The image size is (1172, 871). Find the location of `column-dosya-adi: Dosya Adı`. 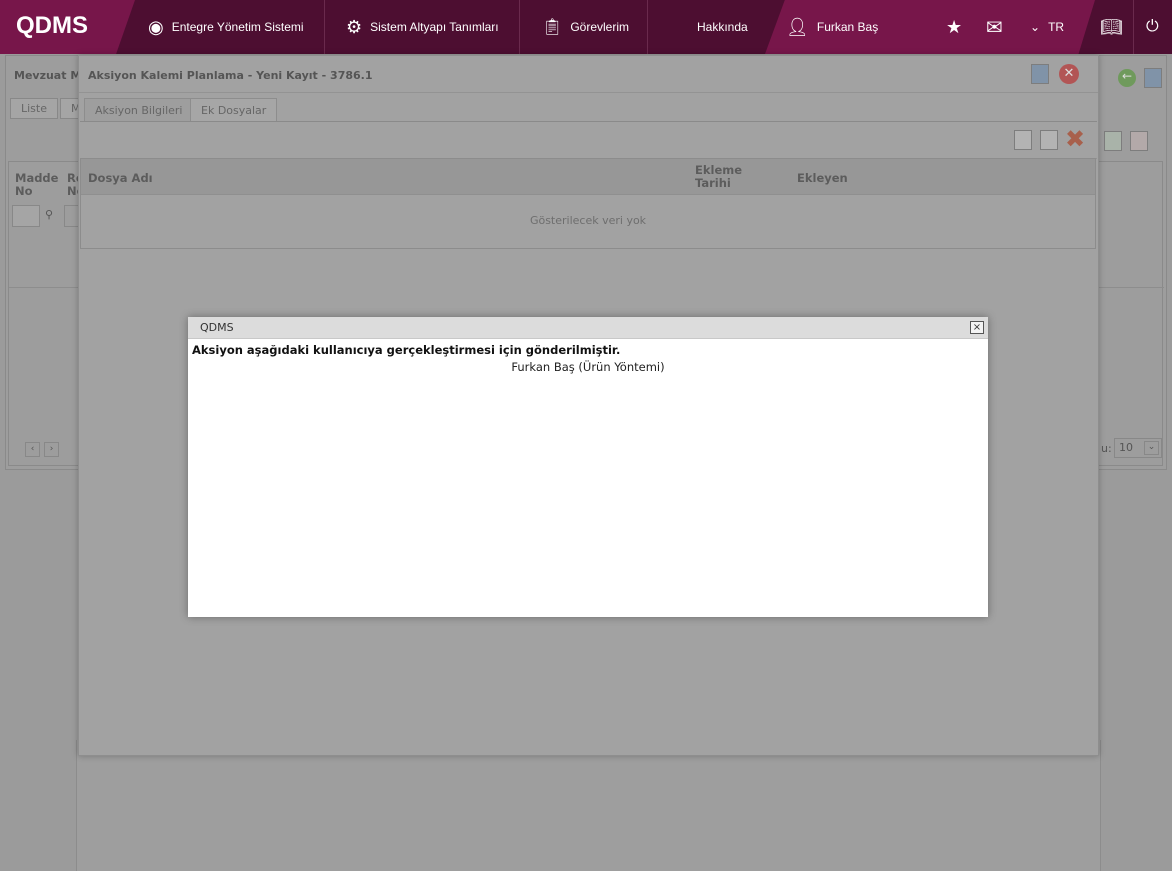

column-dosya-adi: Dosya Adı is located at coordinates (120, 178).